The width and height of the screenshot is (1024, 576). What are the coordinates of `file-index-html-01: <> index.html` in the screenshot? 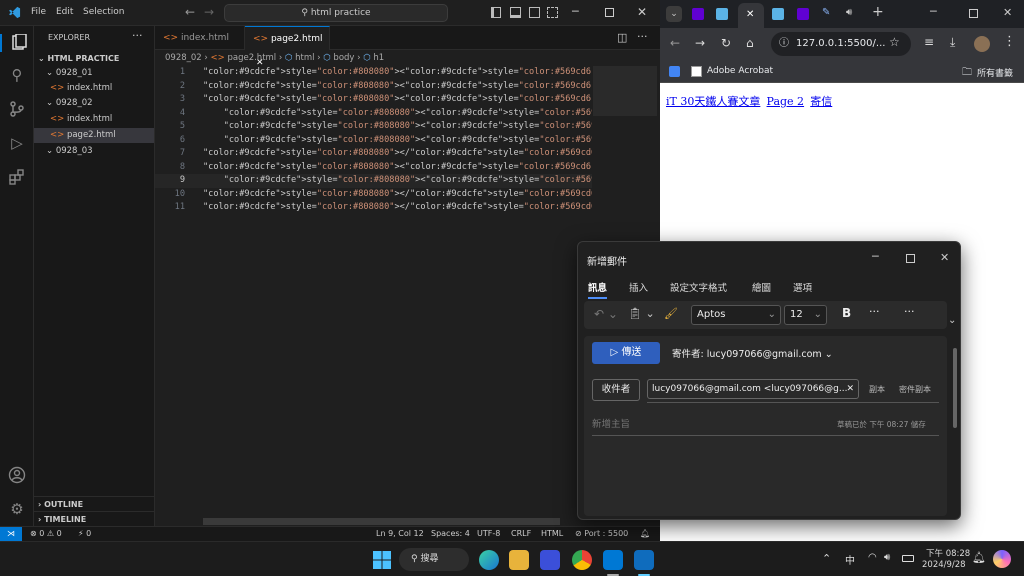 It's located at (94, 88).